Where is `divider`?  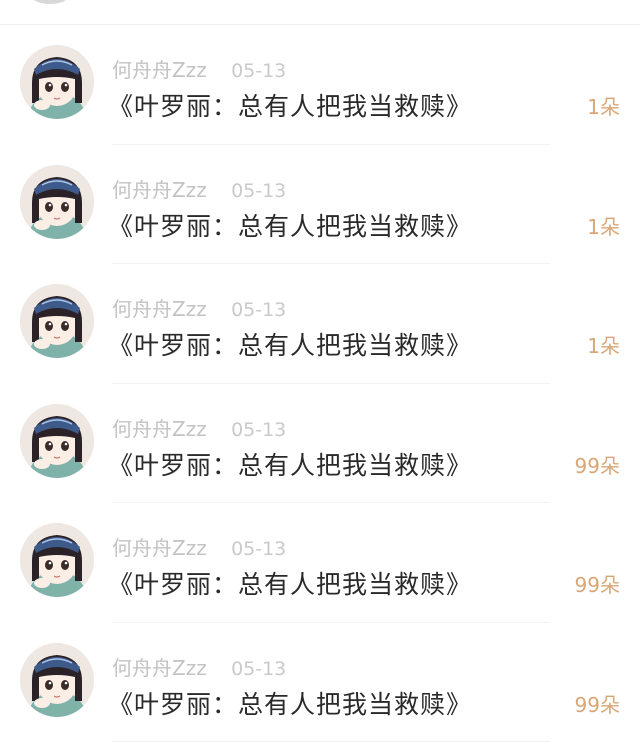 divider is located at coordinates (331, 741).